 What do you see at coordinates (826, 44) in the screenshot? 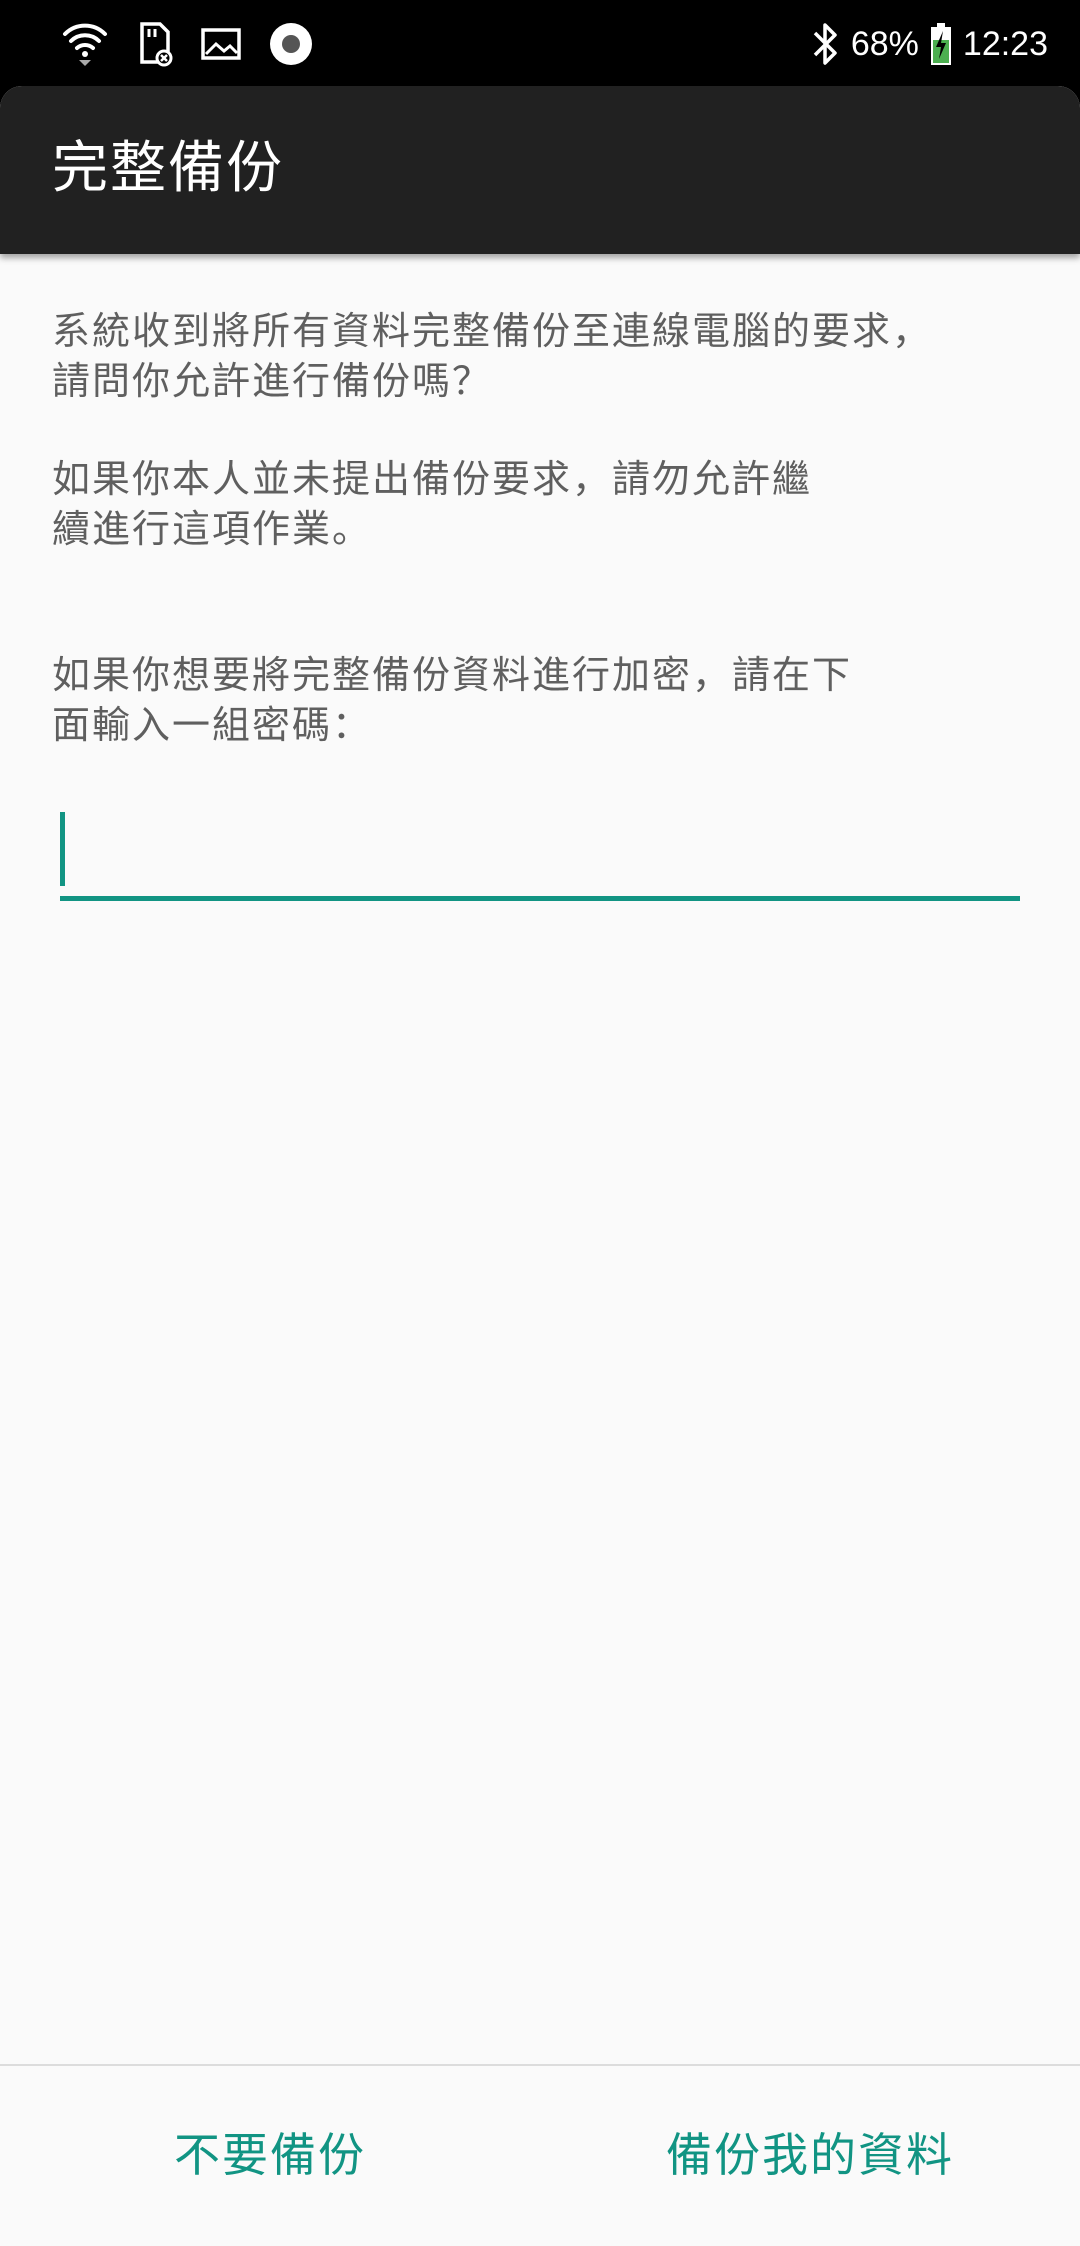
I see `bluetooth-icon` at bounding box center [826, 44].